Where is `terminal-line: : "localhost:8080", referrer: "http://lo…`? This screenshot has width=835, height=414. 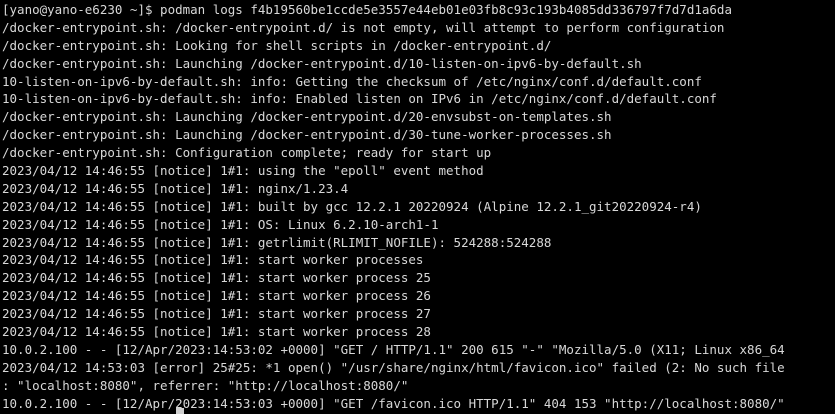 terminal-line: : "localhost:8080", referrer: "http://lo… is located at coordinates (205, 385).